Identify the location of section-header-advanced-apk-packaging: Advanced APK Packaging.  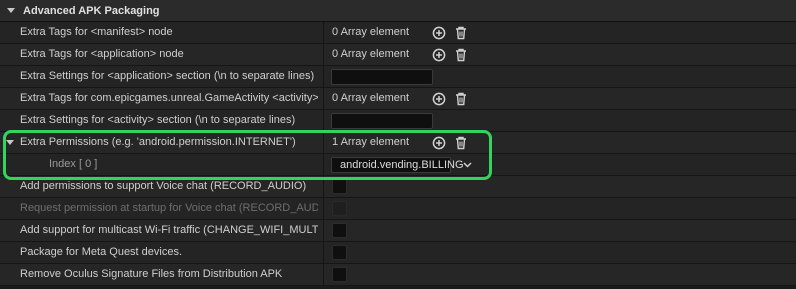
(398, 11).